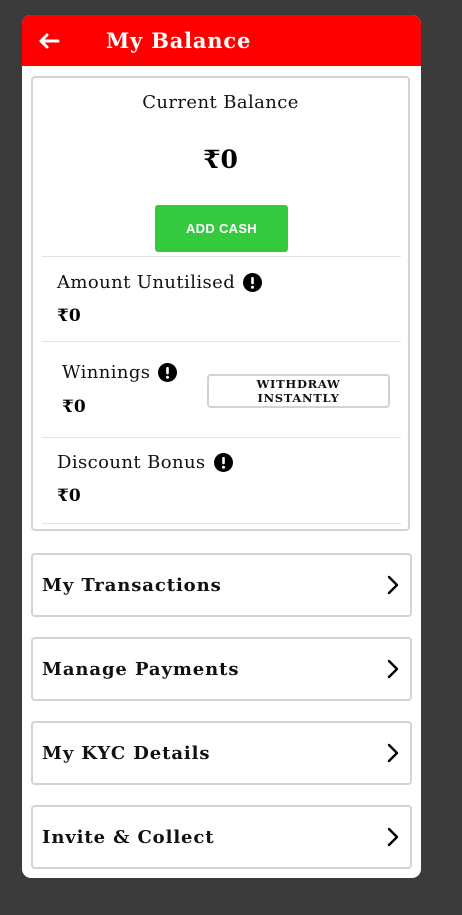 The width and height of the screenshot is (462, 915). I want to click on arrow-left-icon, so click(49, 40).